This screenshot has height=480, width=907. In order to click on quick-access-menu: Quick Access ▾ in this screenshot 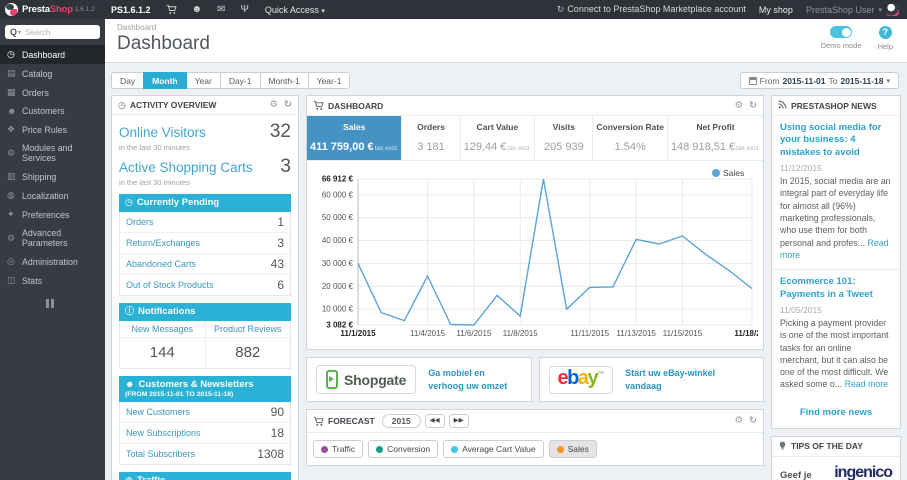, I will do `click(295, 10)`.